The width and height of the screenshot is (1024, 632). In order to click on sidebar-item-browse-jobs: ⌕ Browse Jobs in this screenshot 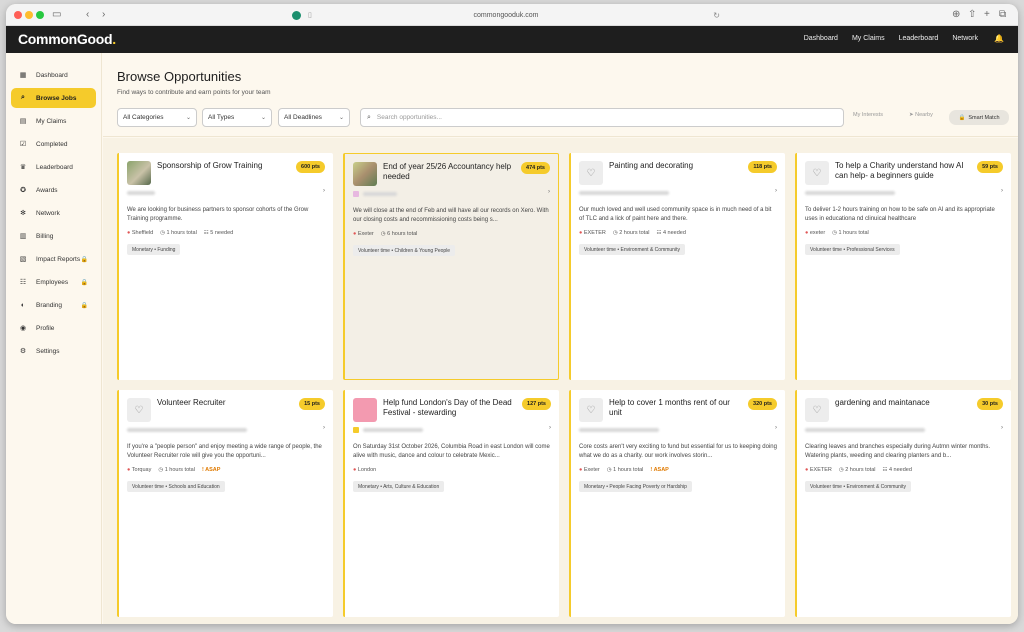, I will do `click(53, 98)`.